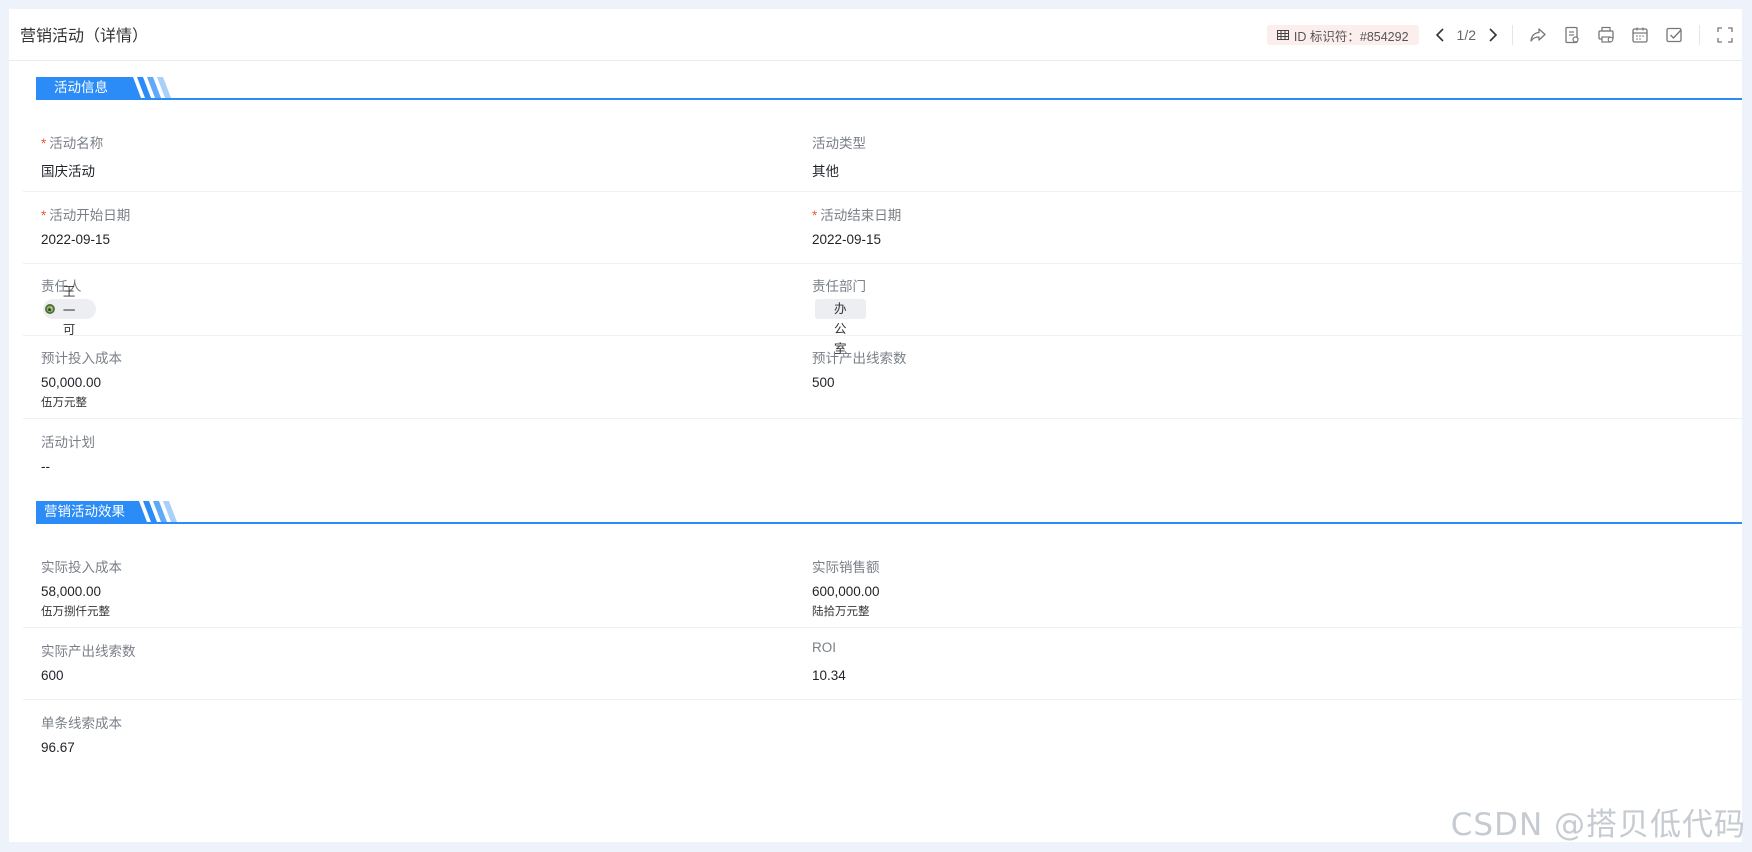  What do you see at coordinates (50, 309) in the screenshot?
I see `avatar` at bounding box center [50, 309].